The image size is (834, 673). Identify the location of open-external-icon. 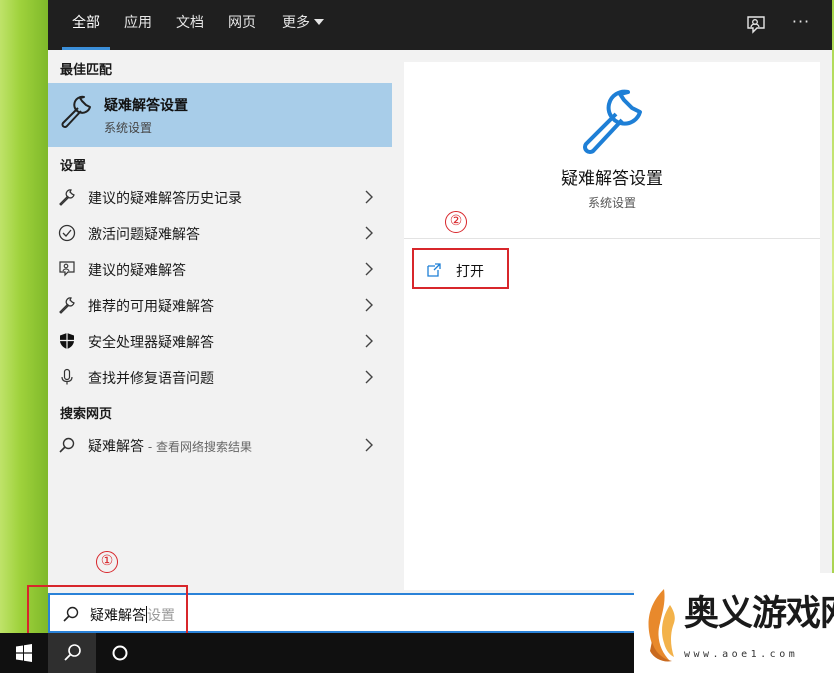
(434, 270).